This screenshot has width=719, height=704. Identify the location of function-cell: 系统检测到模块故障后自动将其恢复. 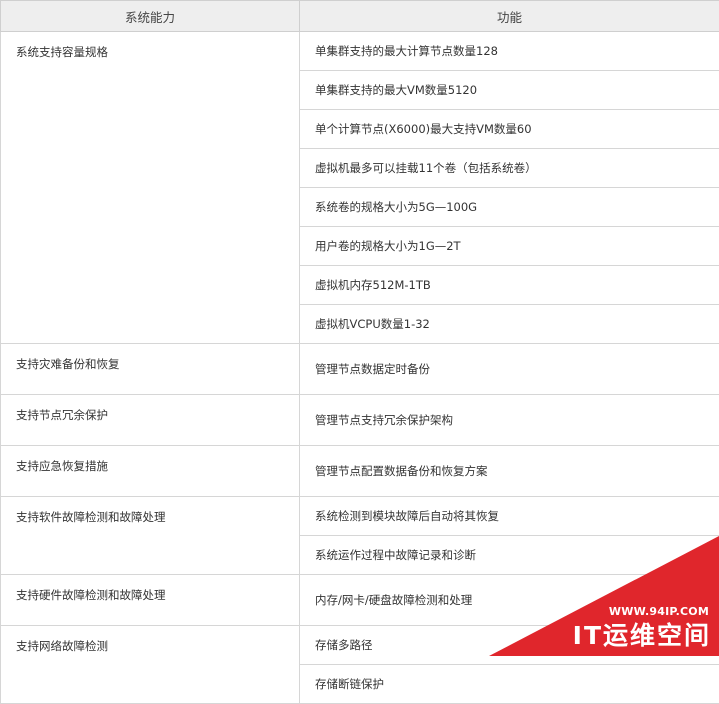
(509, 516).